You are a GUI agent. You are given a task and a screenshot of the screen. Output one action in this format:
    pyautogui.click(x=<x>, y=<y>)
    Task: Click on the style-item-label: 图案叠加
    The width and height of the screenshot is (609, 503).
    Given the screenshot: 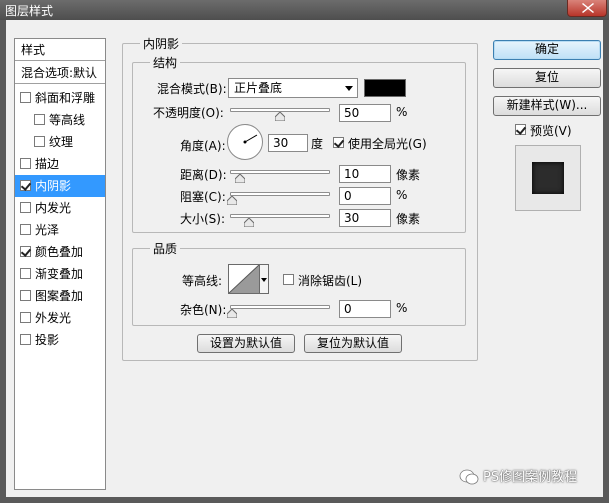 What is the action you would take?
    pyautogui.click(x=59, y=296)
    